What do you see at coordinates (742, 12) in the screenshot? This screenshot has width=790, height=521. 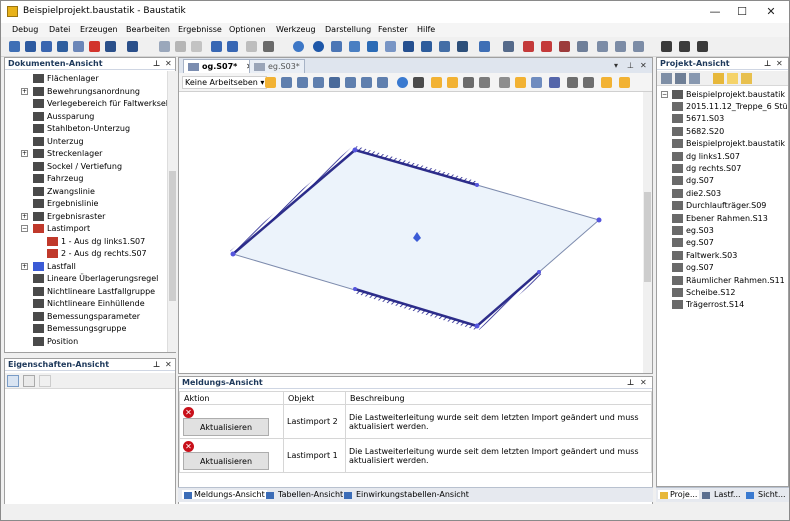 I see `maximize-button: ☐` at bounding box center [742, 12].